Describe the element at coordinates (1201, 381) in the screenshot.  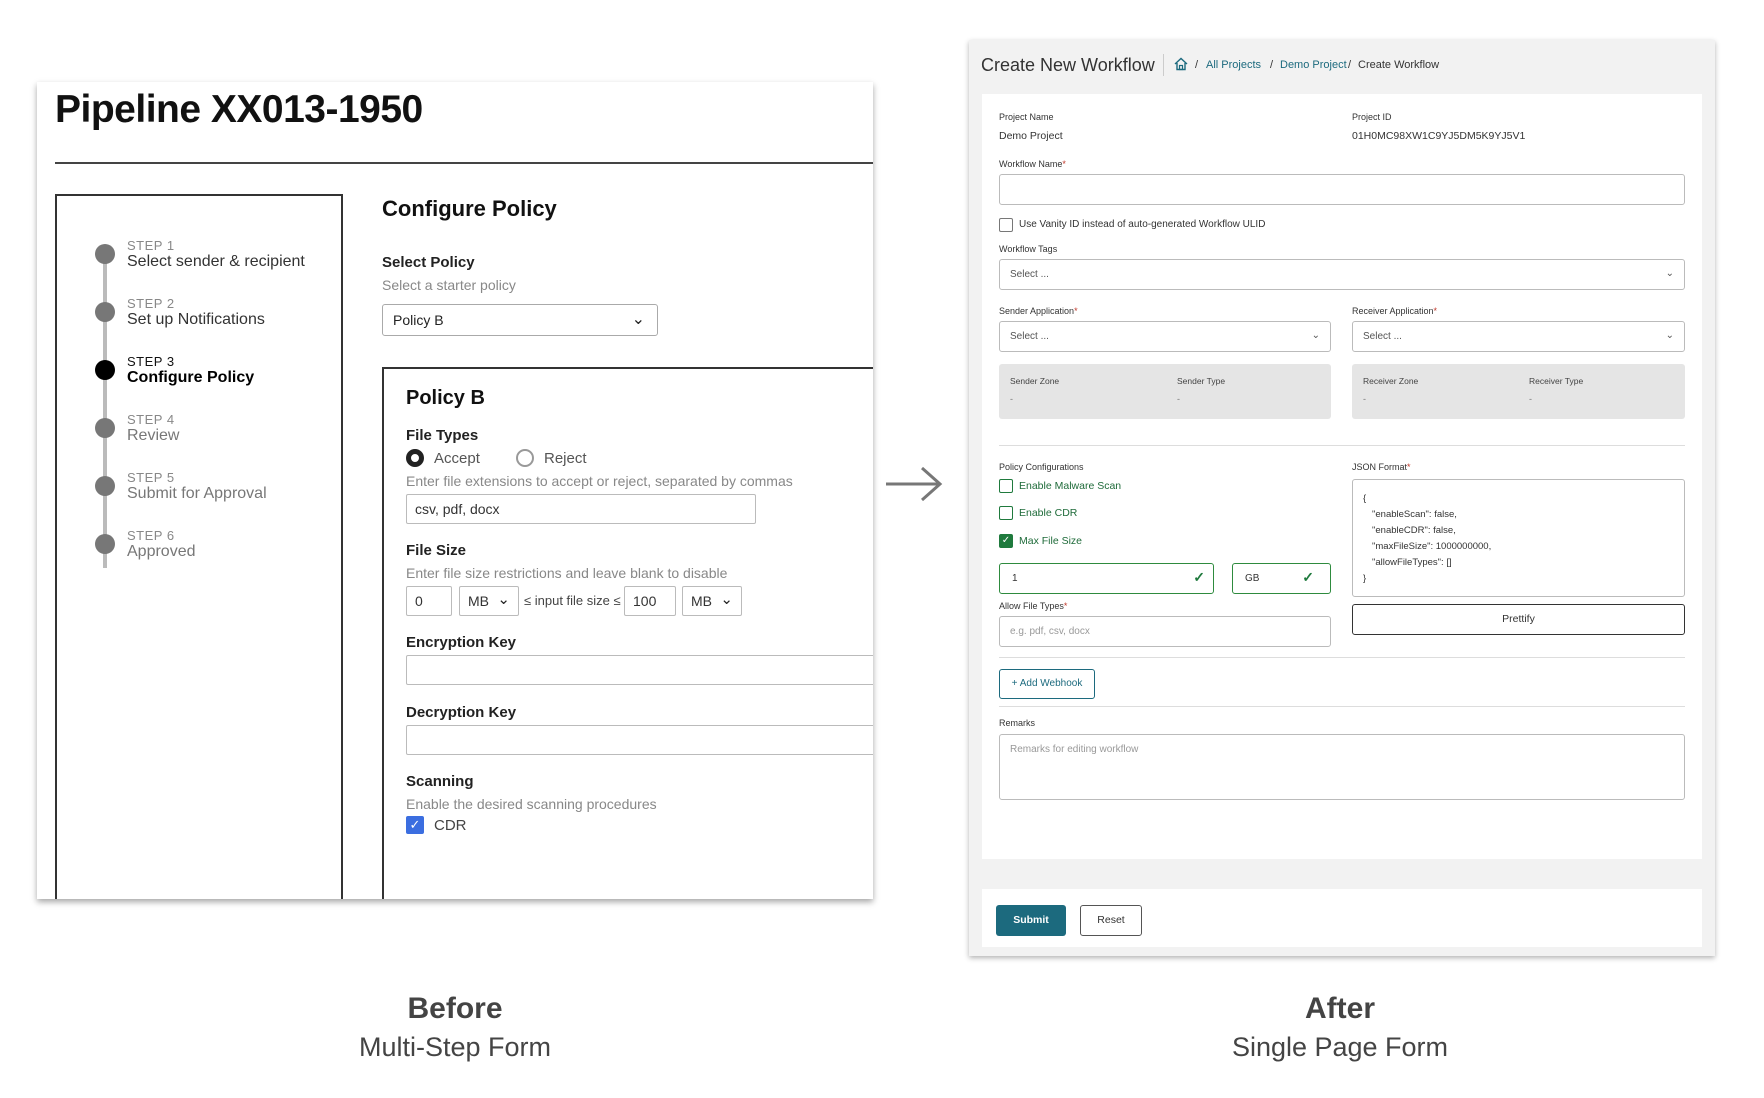
I see `sender-type-label: Sender Type` at that location.